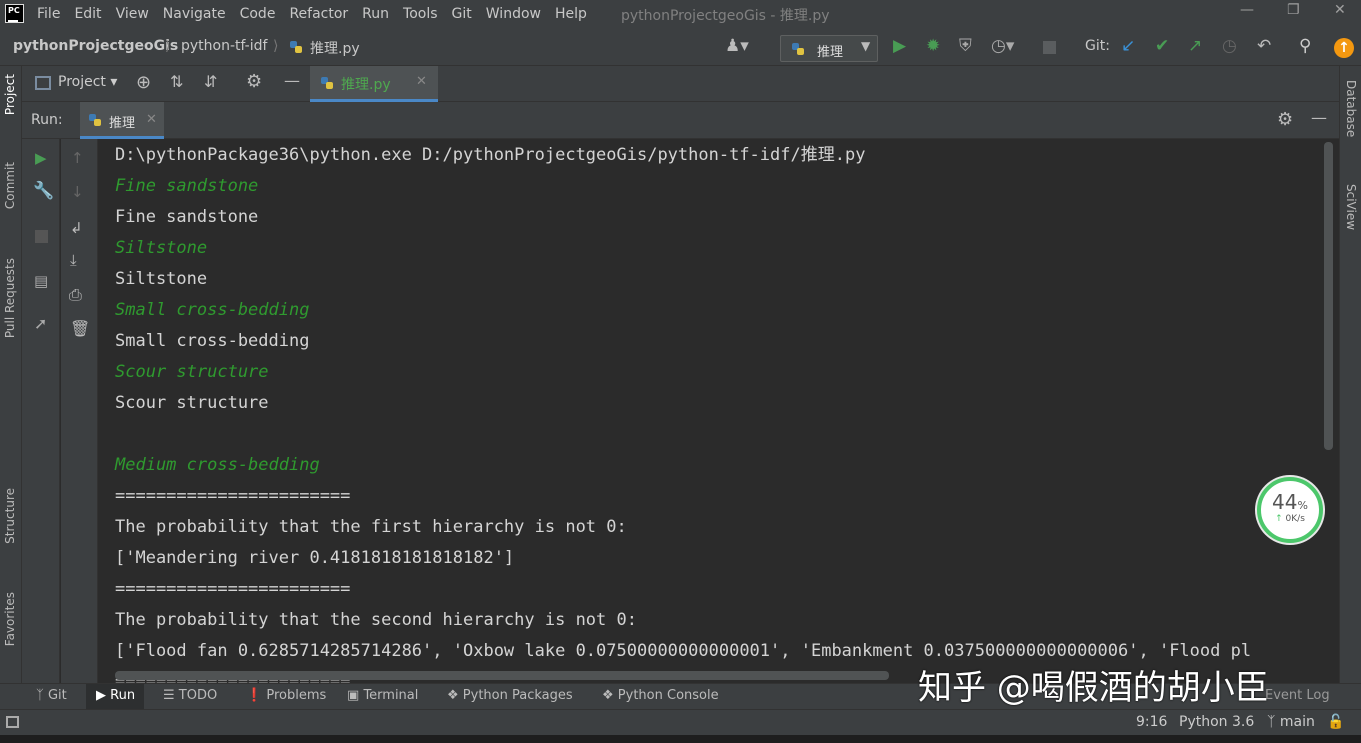 This screenshot has height=743, width=1361. Describe the element at coordinates (421, 81) in the screenshot. I see `close-tab-icon: ✕` at that location.